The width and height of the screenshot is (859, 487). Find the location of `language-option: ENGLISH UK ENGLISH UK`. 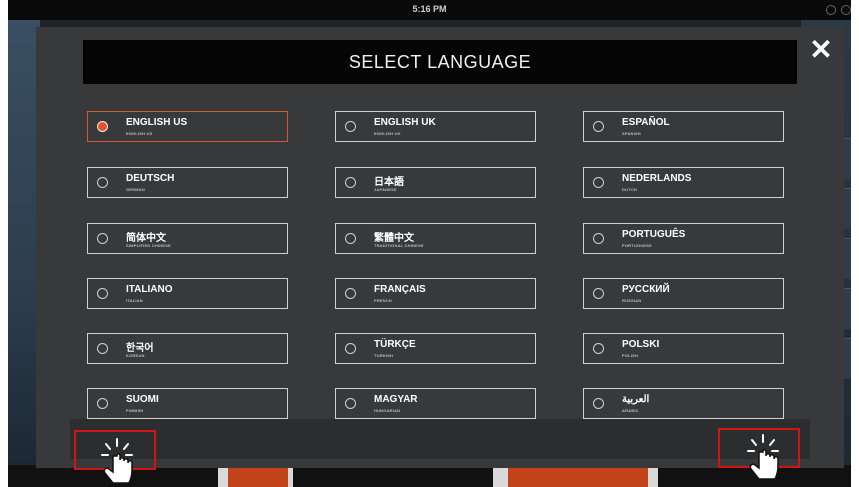

language-option: ENGLISH UK ENGLISH UK is located at coordinates (435, 126).